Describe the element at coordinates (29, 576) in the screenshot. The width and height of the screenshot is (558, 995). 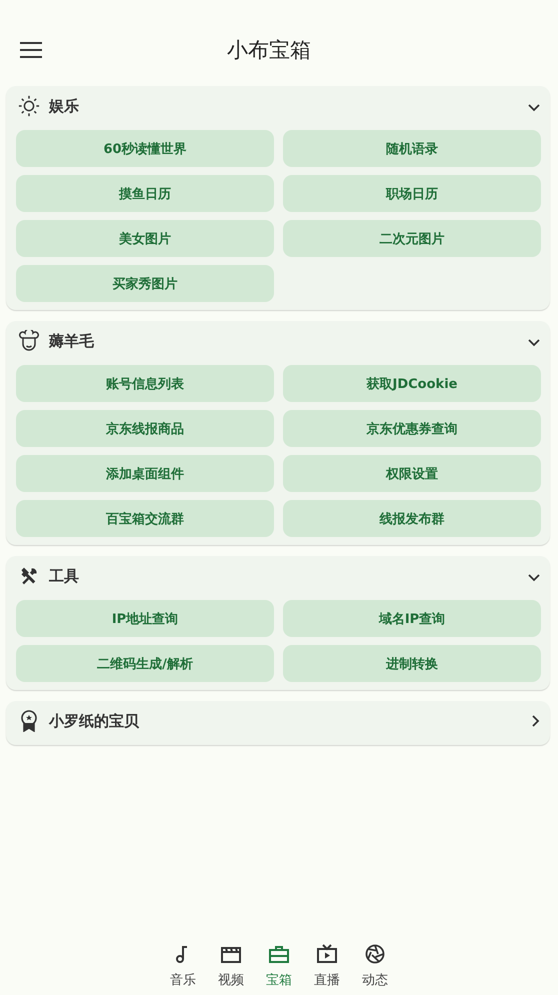
I see `tools-icon` at that location.